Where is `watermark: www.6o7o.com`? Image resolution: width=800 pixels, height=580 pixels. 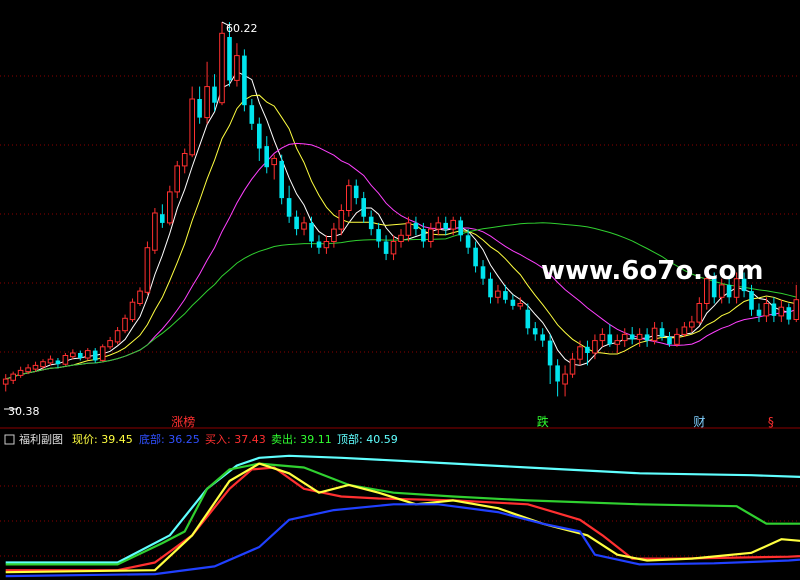
watermark: www.6o7o.com is located at coordinates (652, 271).